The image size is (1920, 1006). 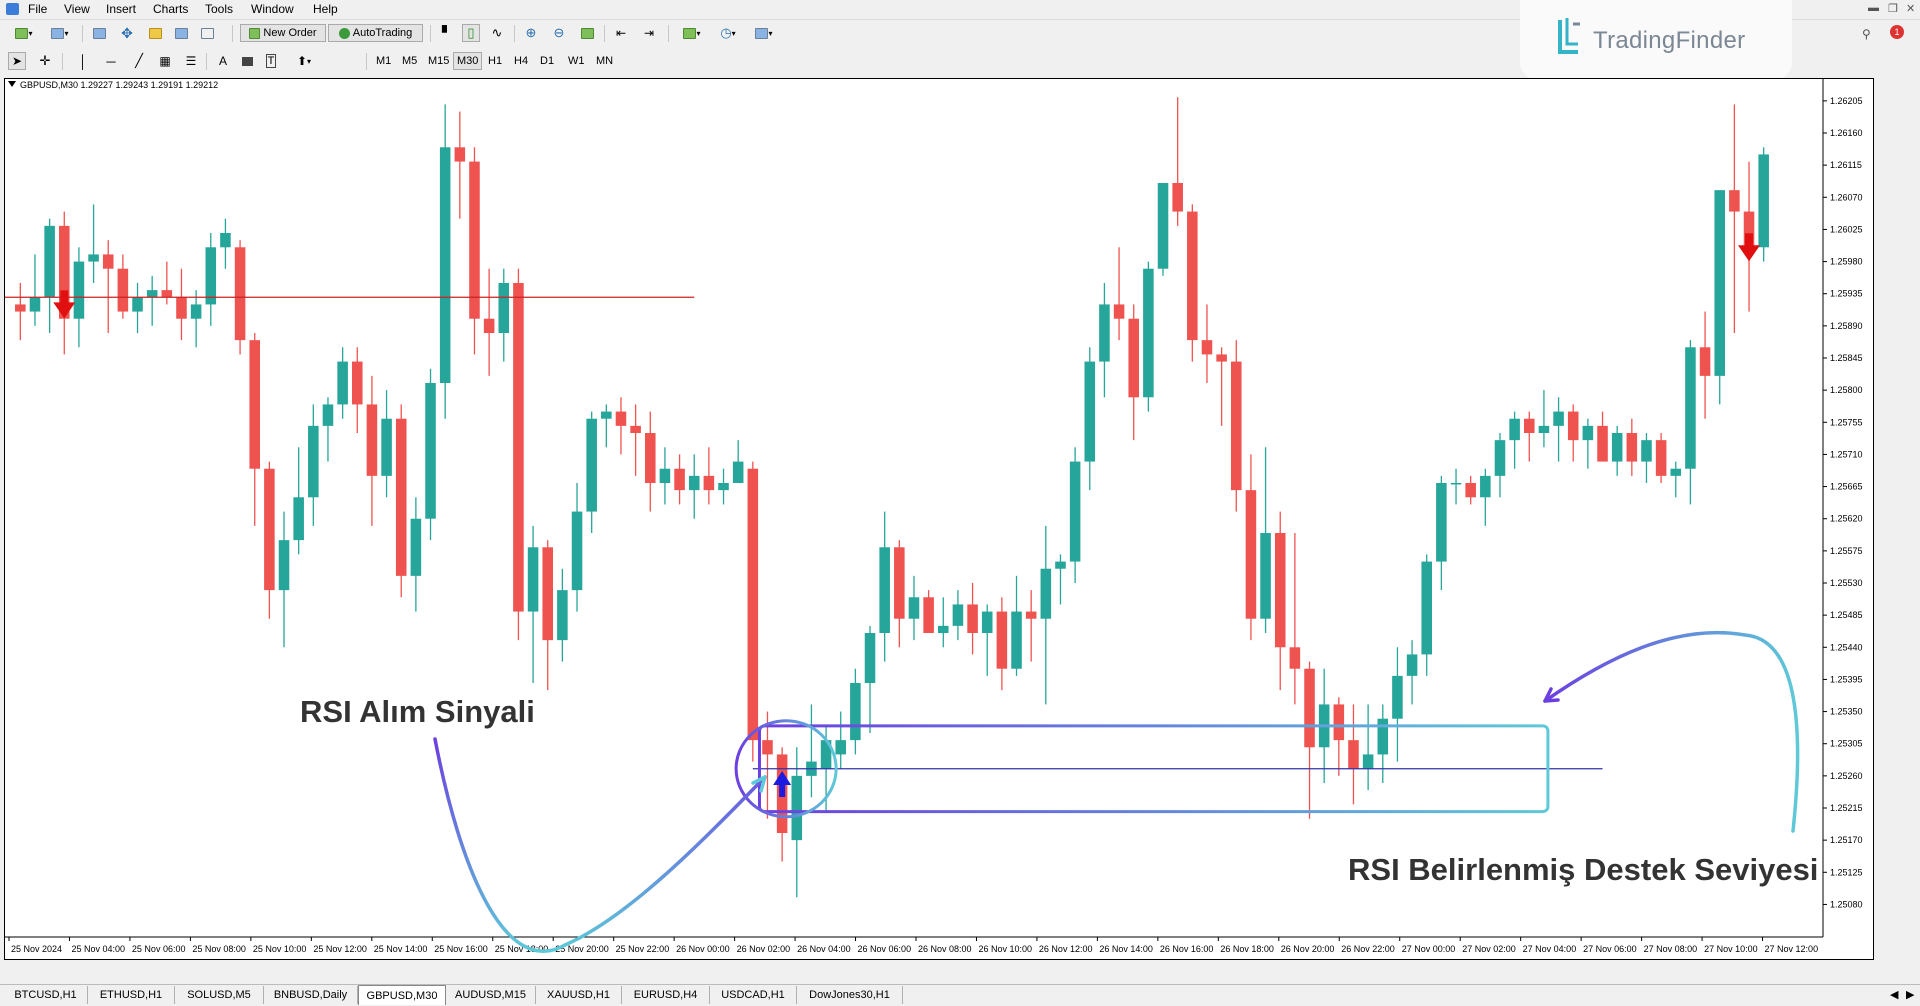 I want to click on time-tick-label: 26 Nov 22:00, so click(x=1368, y=949).